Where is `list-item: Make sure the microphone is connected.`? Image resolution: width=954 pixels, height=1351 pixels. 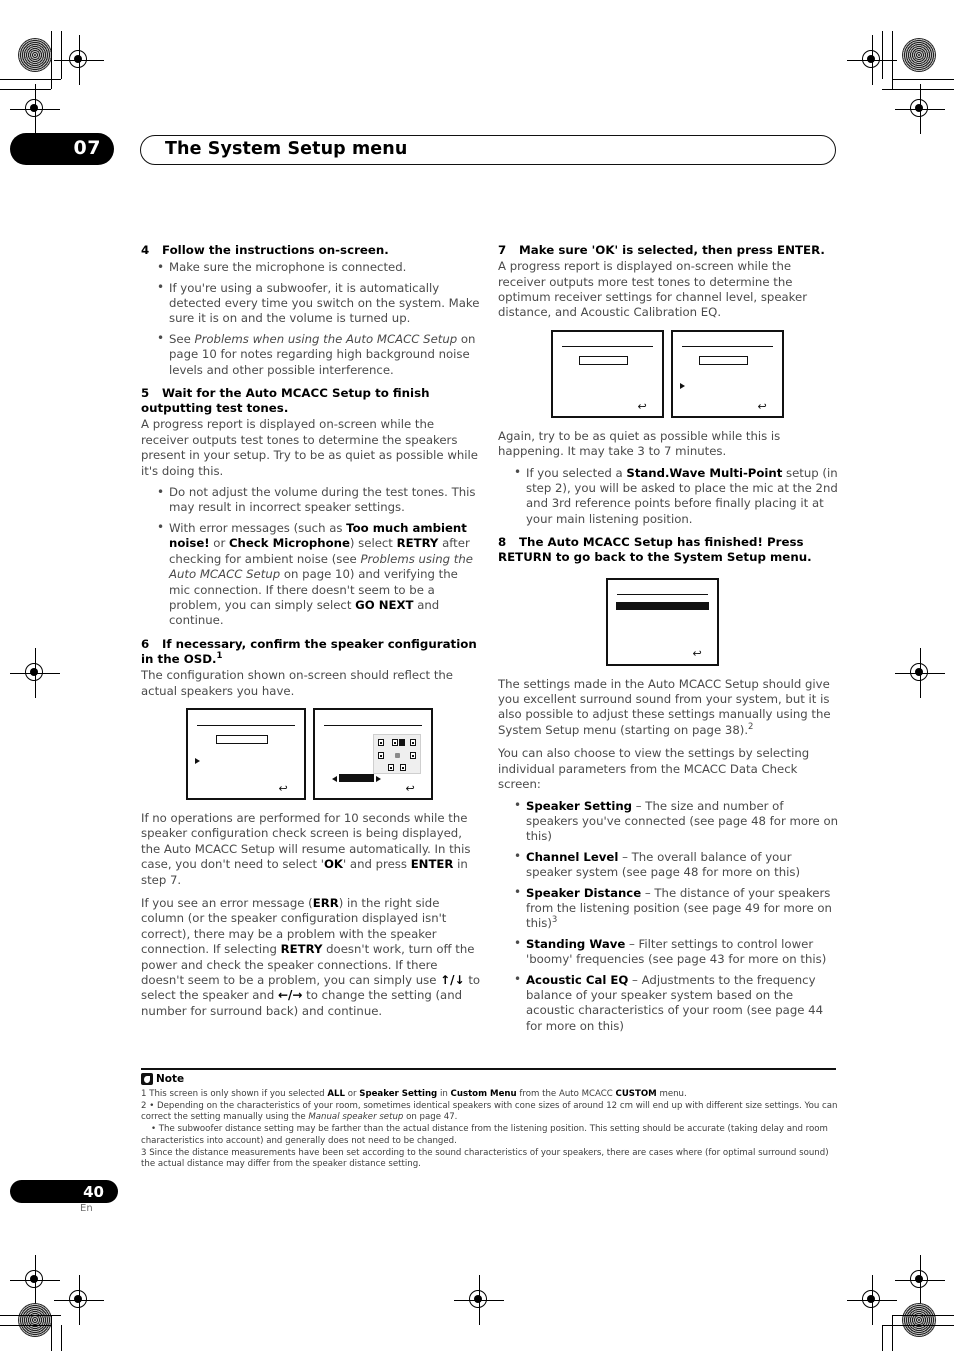 list-item: Make sure the microphone is connected. is located at coordinates (319, 268).